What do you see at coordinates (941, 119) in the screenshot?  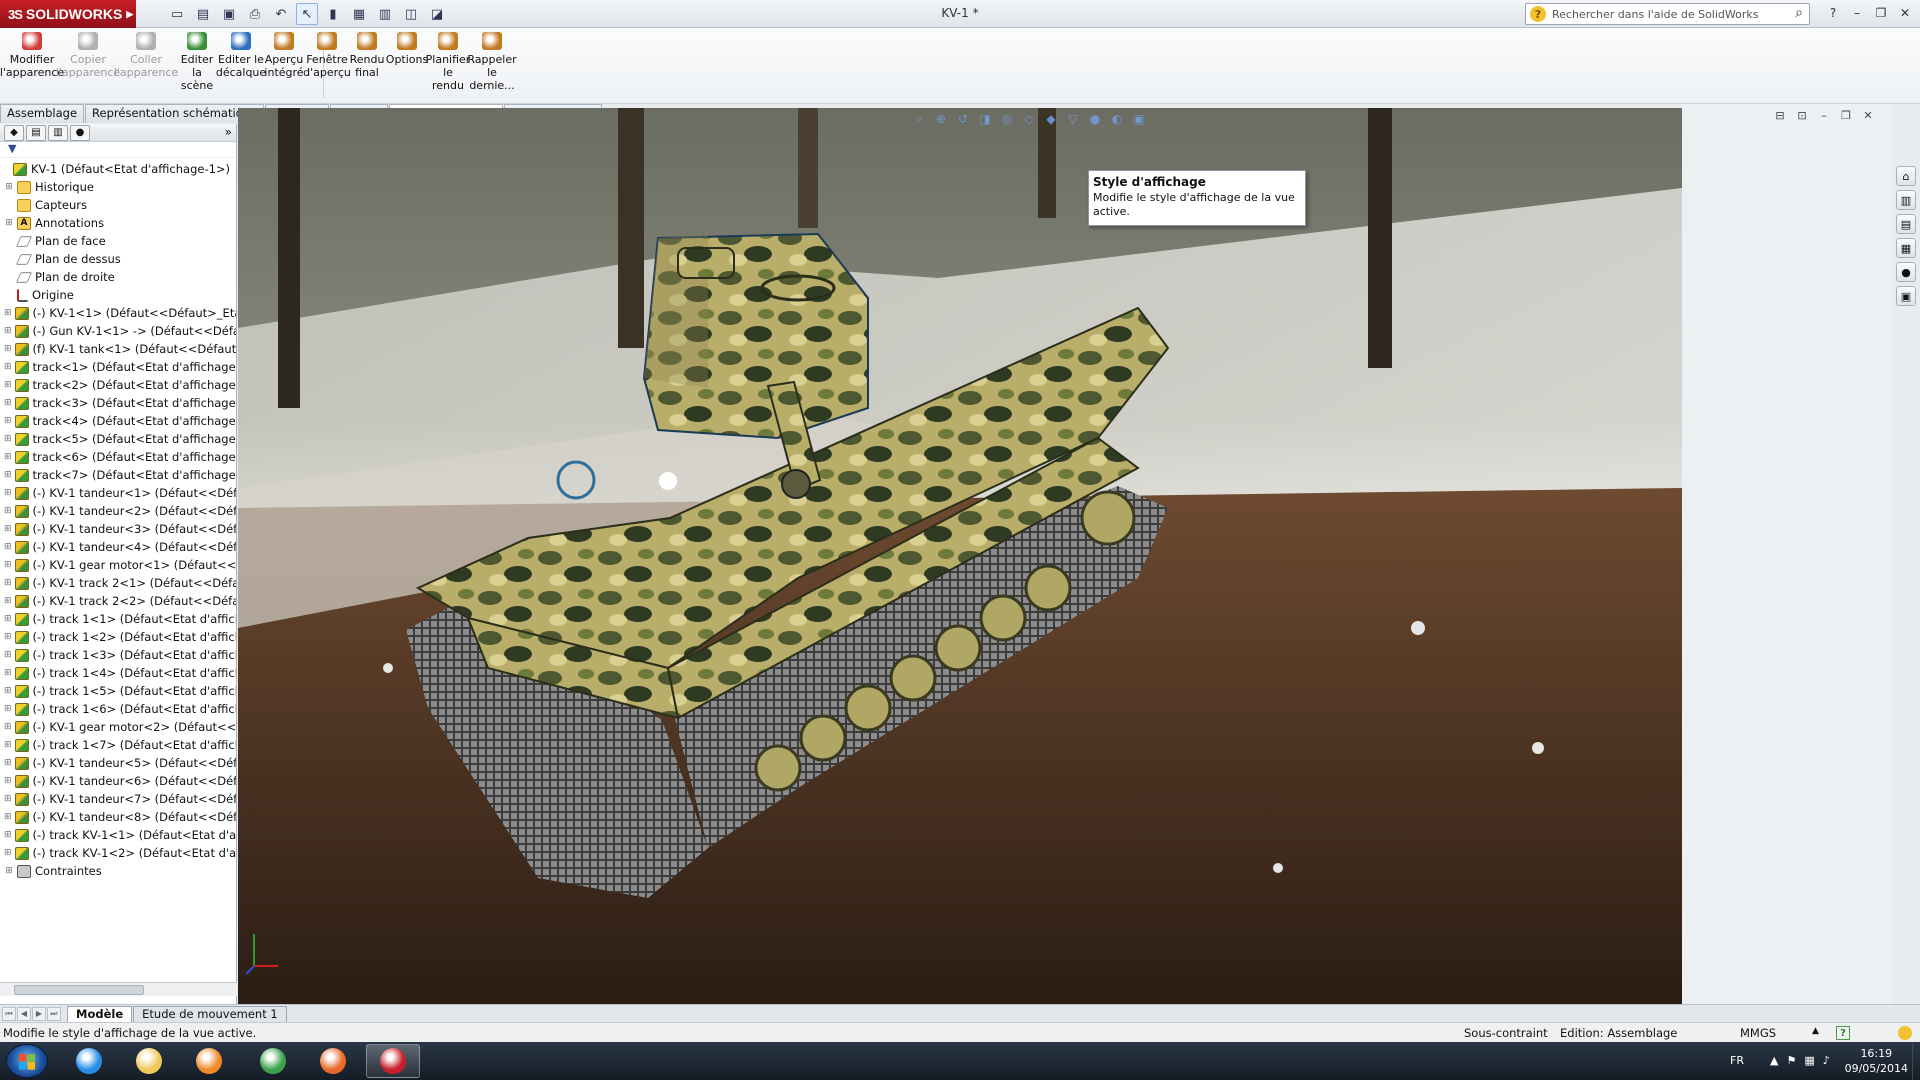 I see `zoom-area-icon: ⊕` at bounding box center [941, 119].